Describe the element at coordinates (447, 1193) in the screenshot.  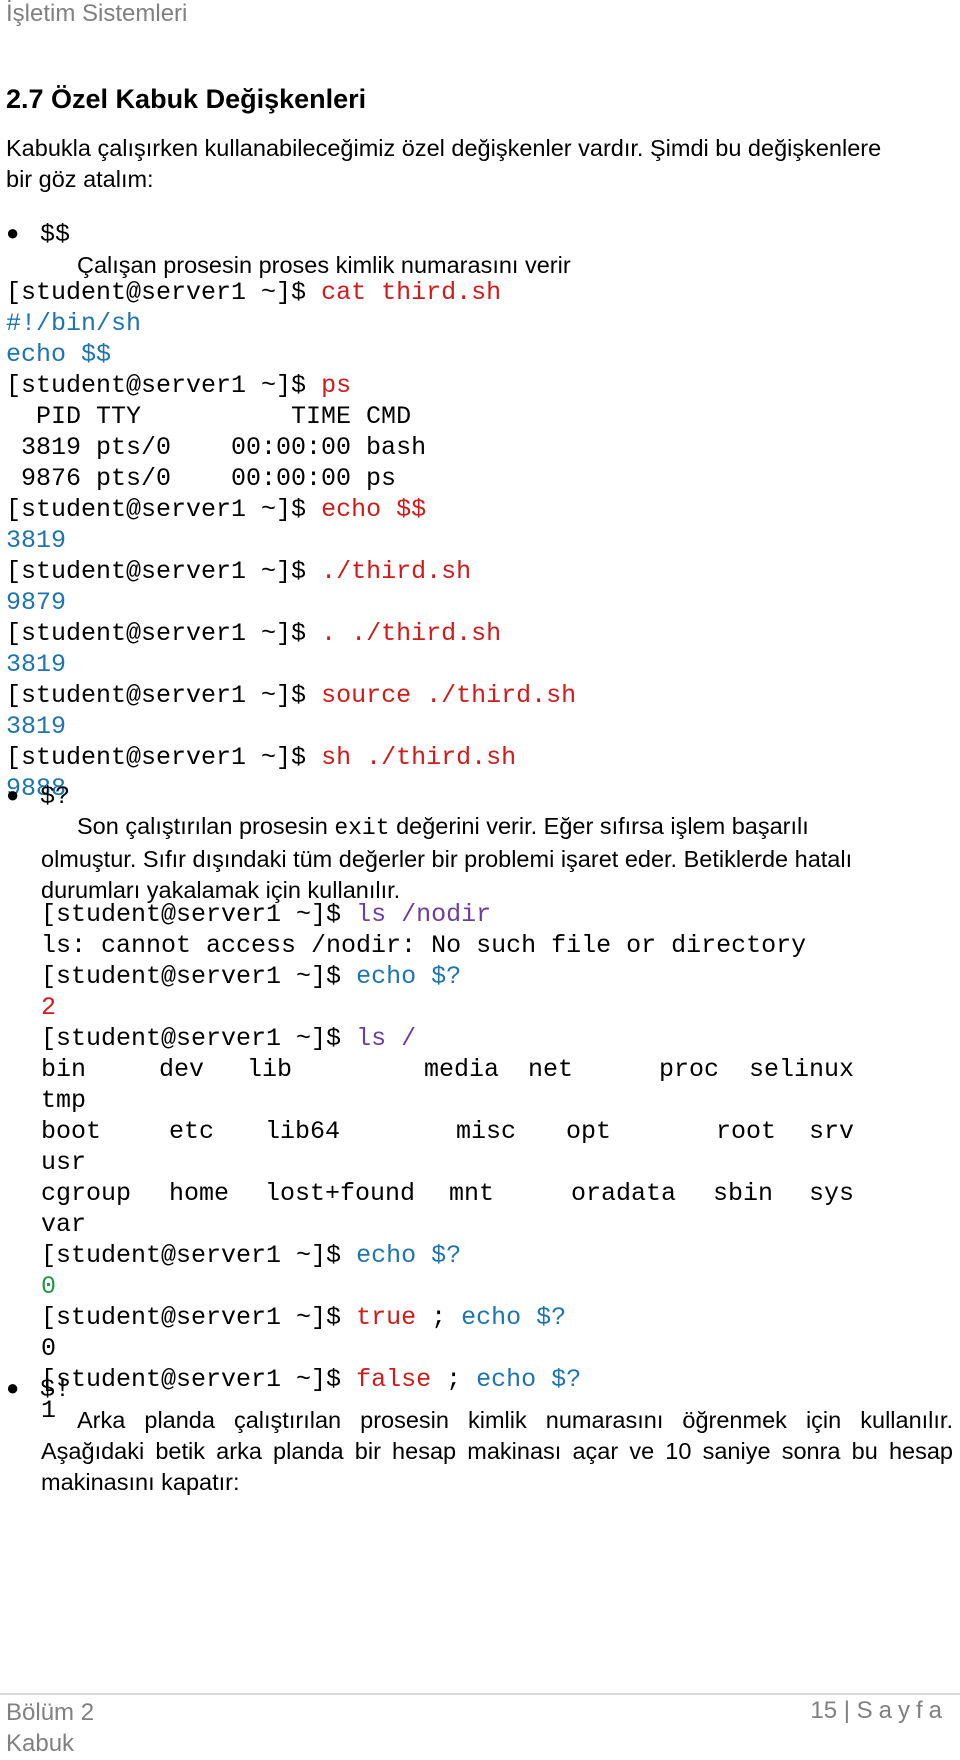
I see `terminal-output-line: cgroup home lost+found mnt oradata sbin sys` at that location.